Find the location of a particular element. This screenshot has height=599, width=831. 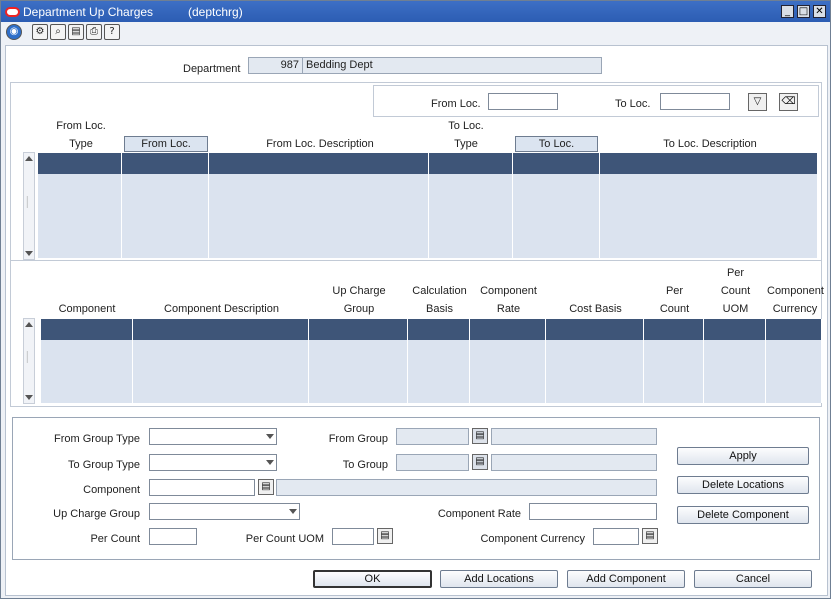

component-list-icon: ▤ is located at coordinates (266, 487).